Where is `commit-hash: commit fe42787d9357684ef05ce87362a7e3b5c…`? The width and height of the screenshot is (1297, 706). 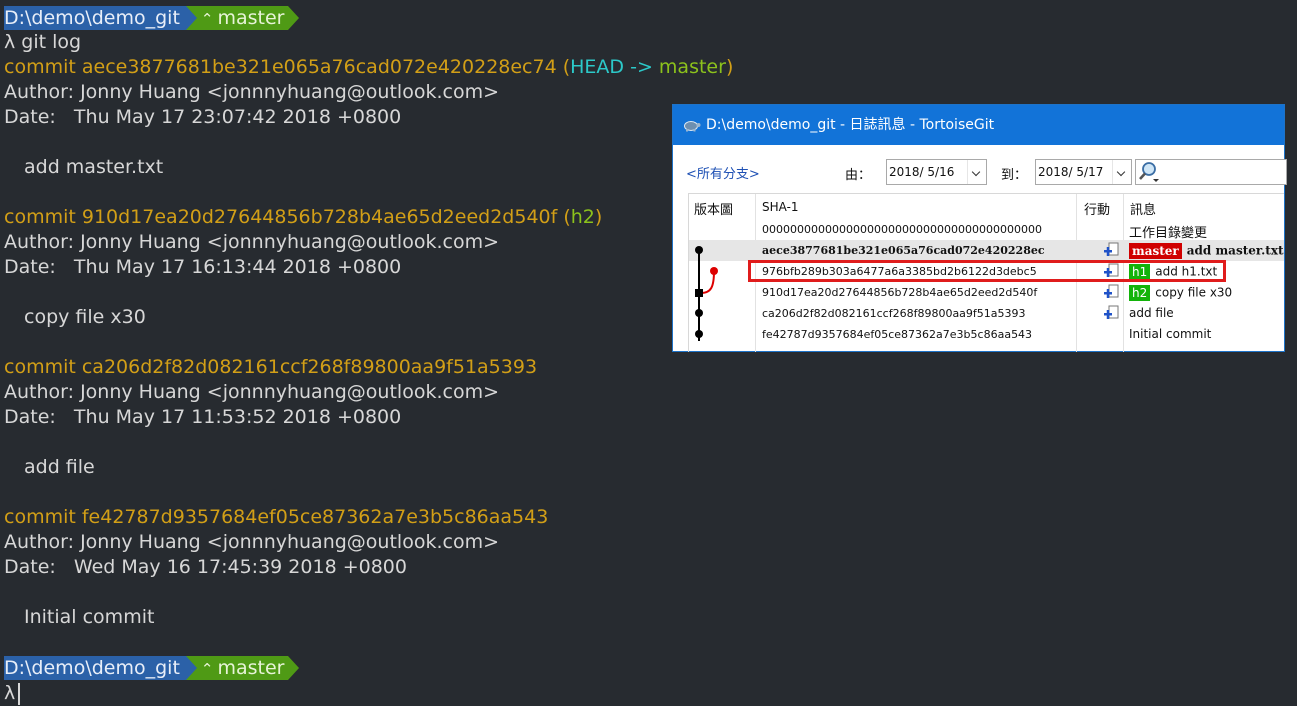 commit-hash: commit fe42787d9357684ef05ce87362a7e3b5c… is located at coordinates (276, 517).